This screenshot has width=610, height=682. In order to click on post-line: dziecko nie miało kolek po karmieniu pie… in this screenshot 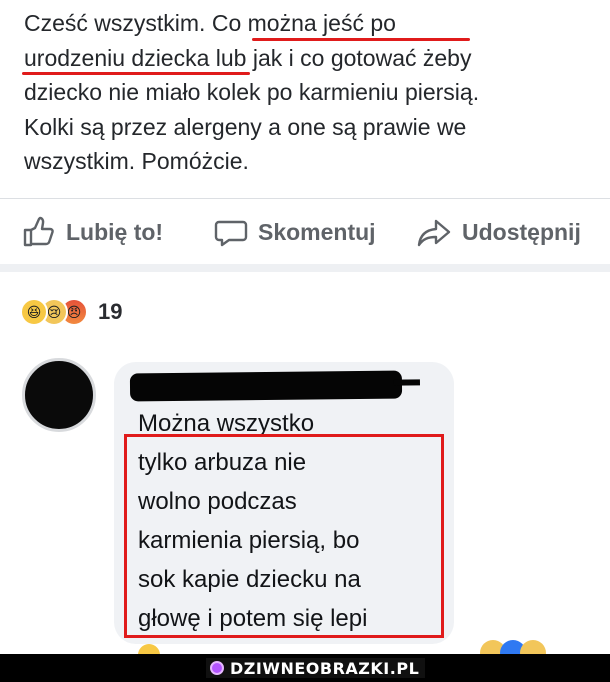, I will do `click(252, 92)`.